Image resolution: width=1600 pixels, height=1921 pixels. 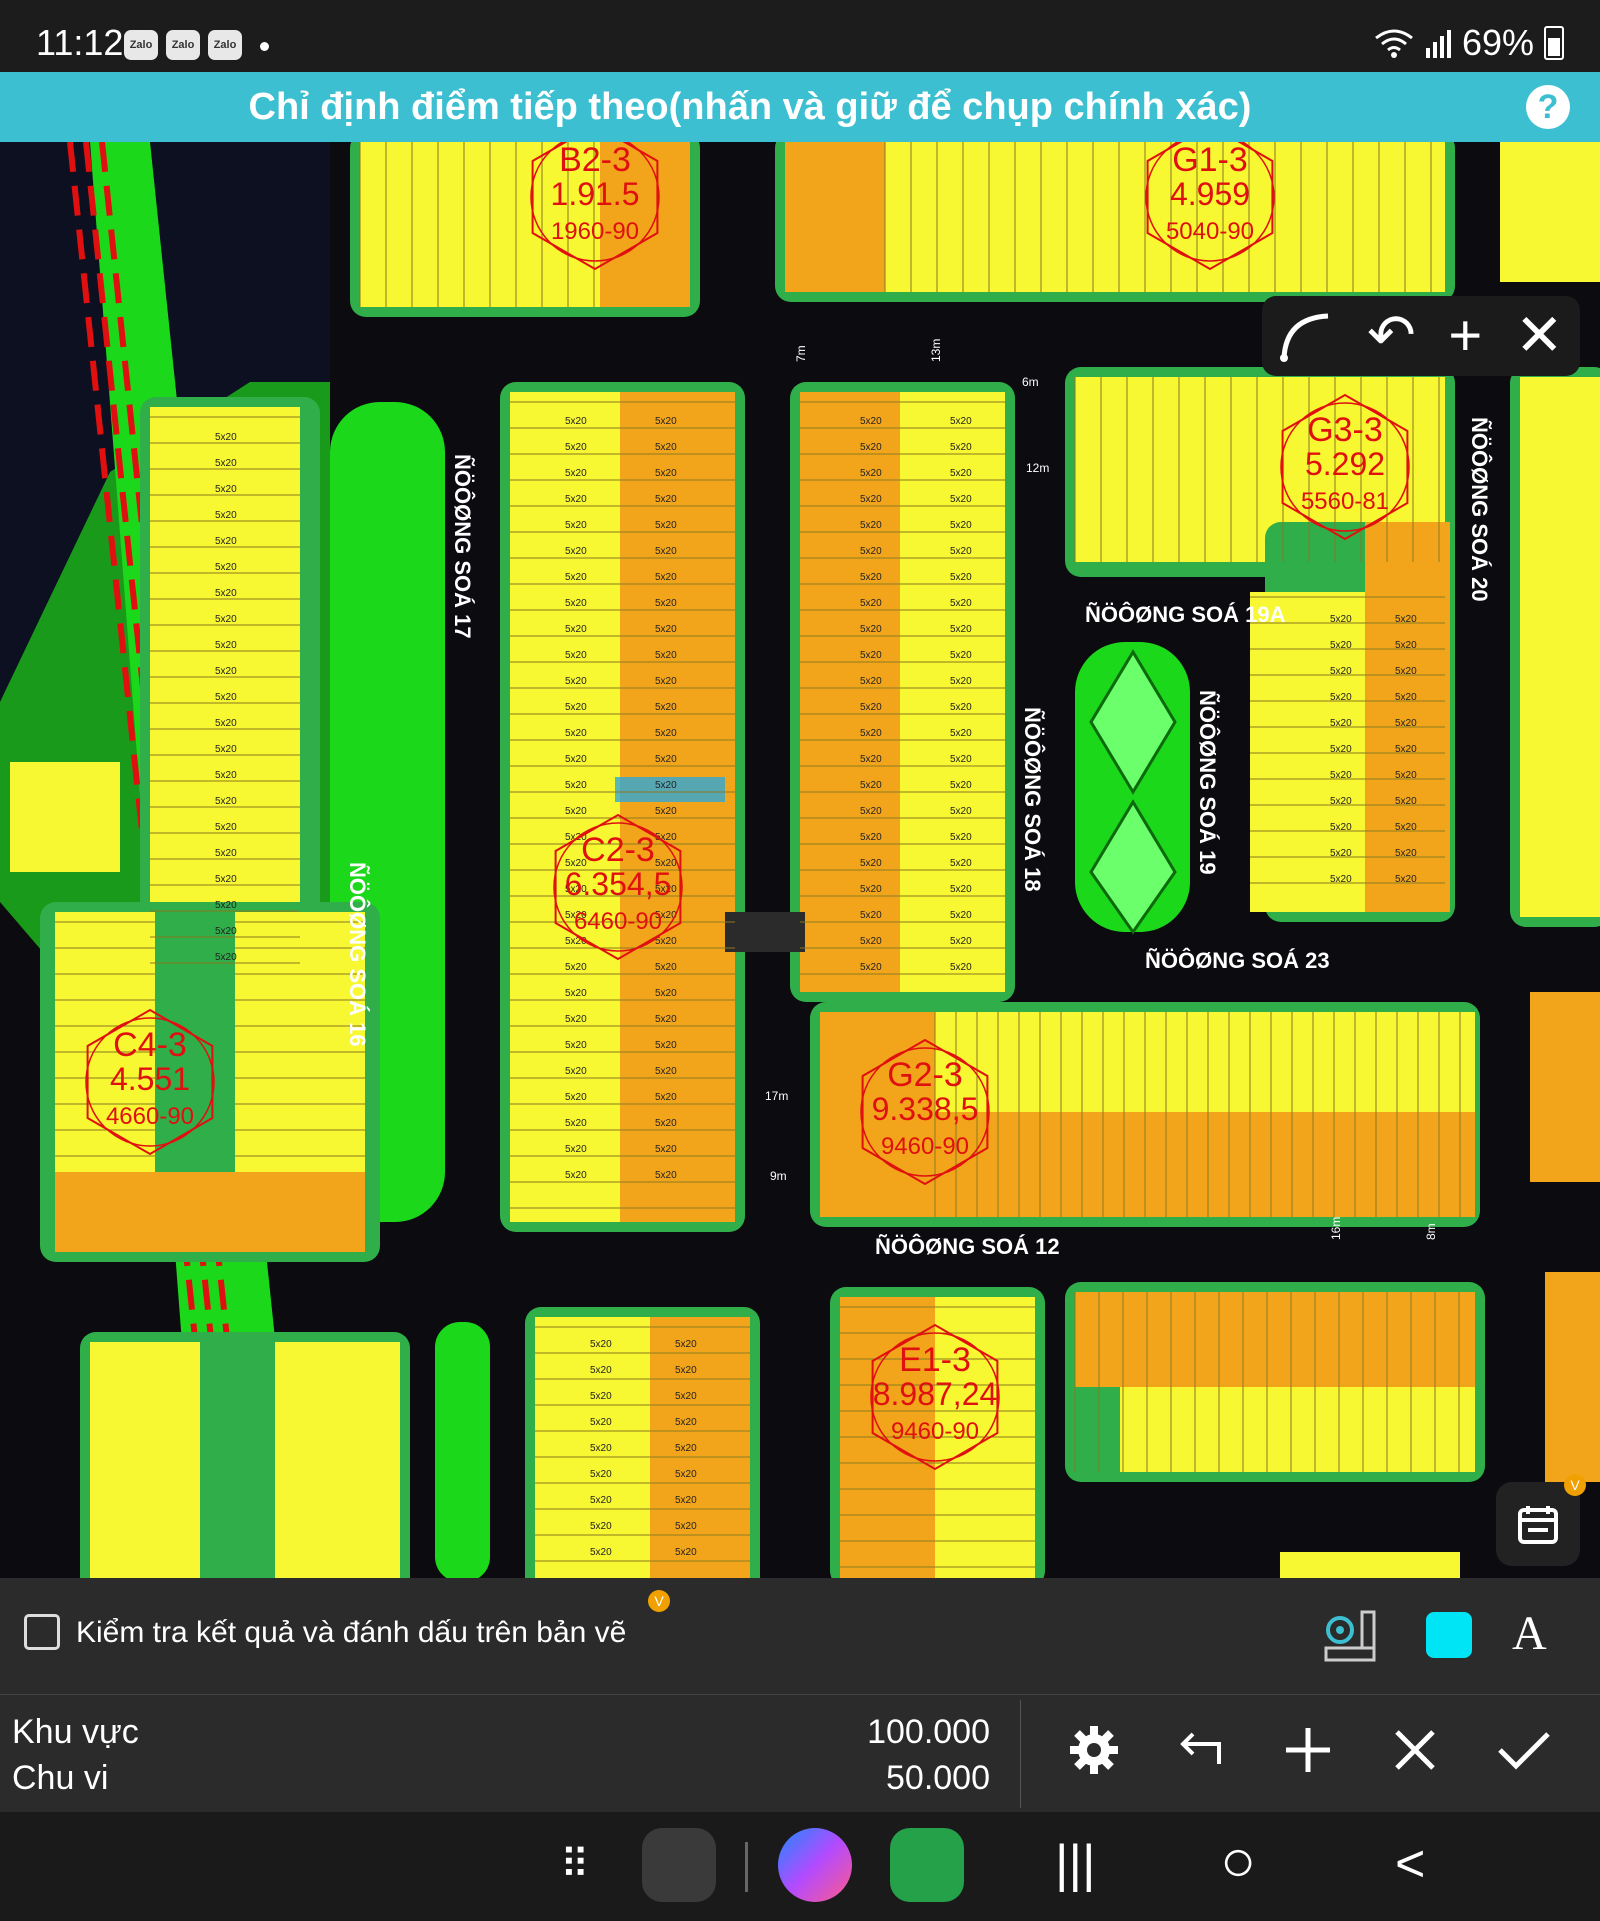 What do you see at coordinates (928, 1732) in the screenshot?
I see `area-value: 100.000` at bounding box center [928, 1732].